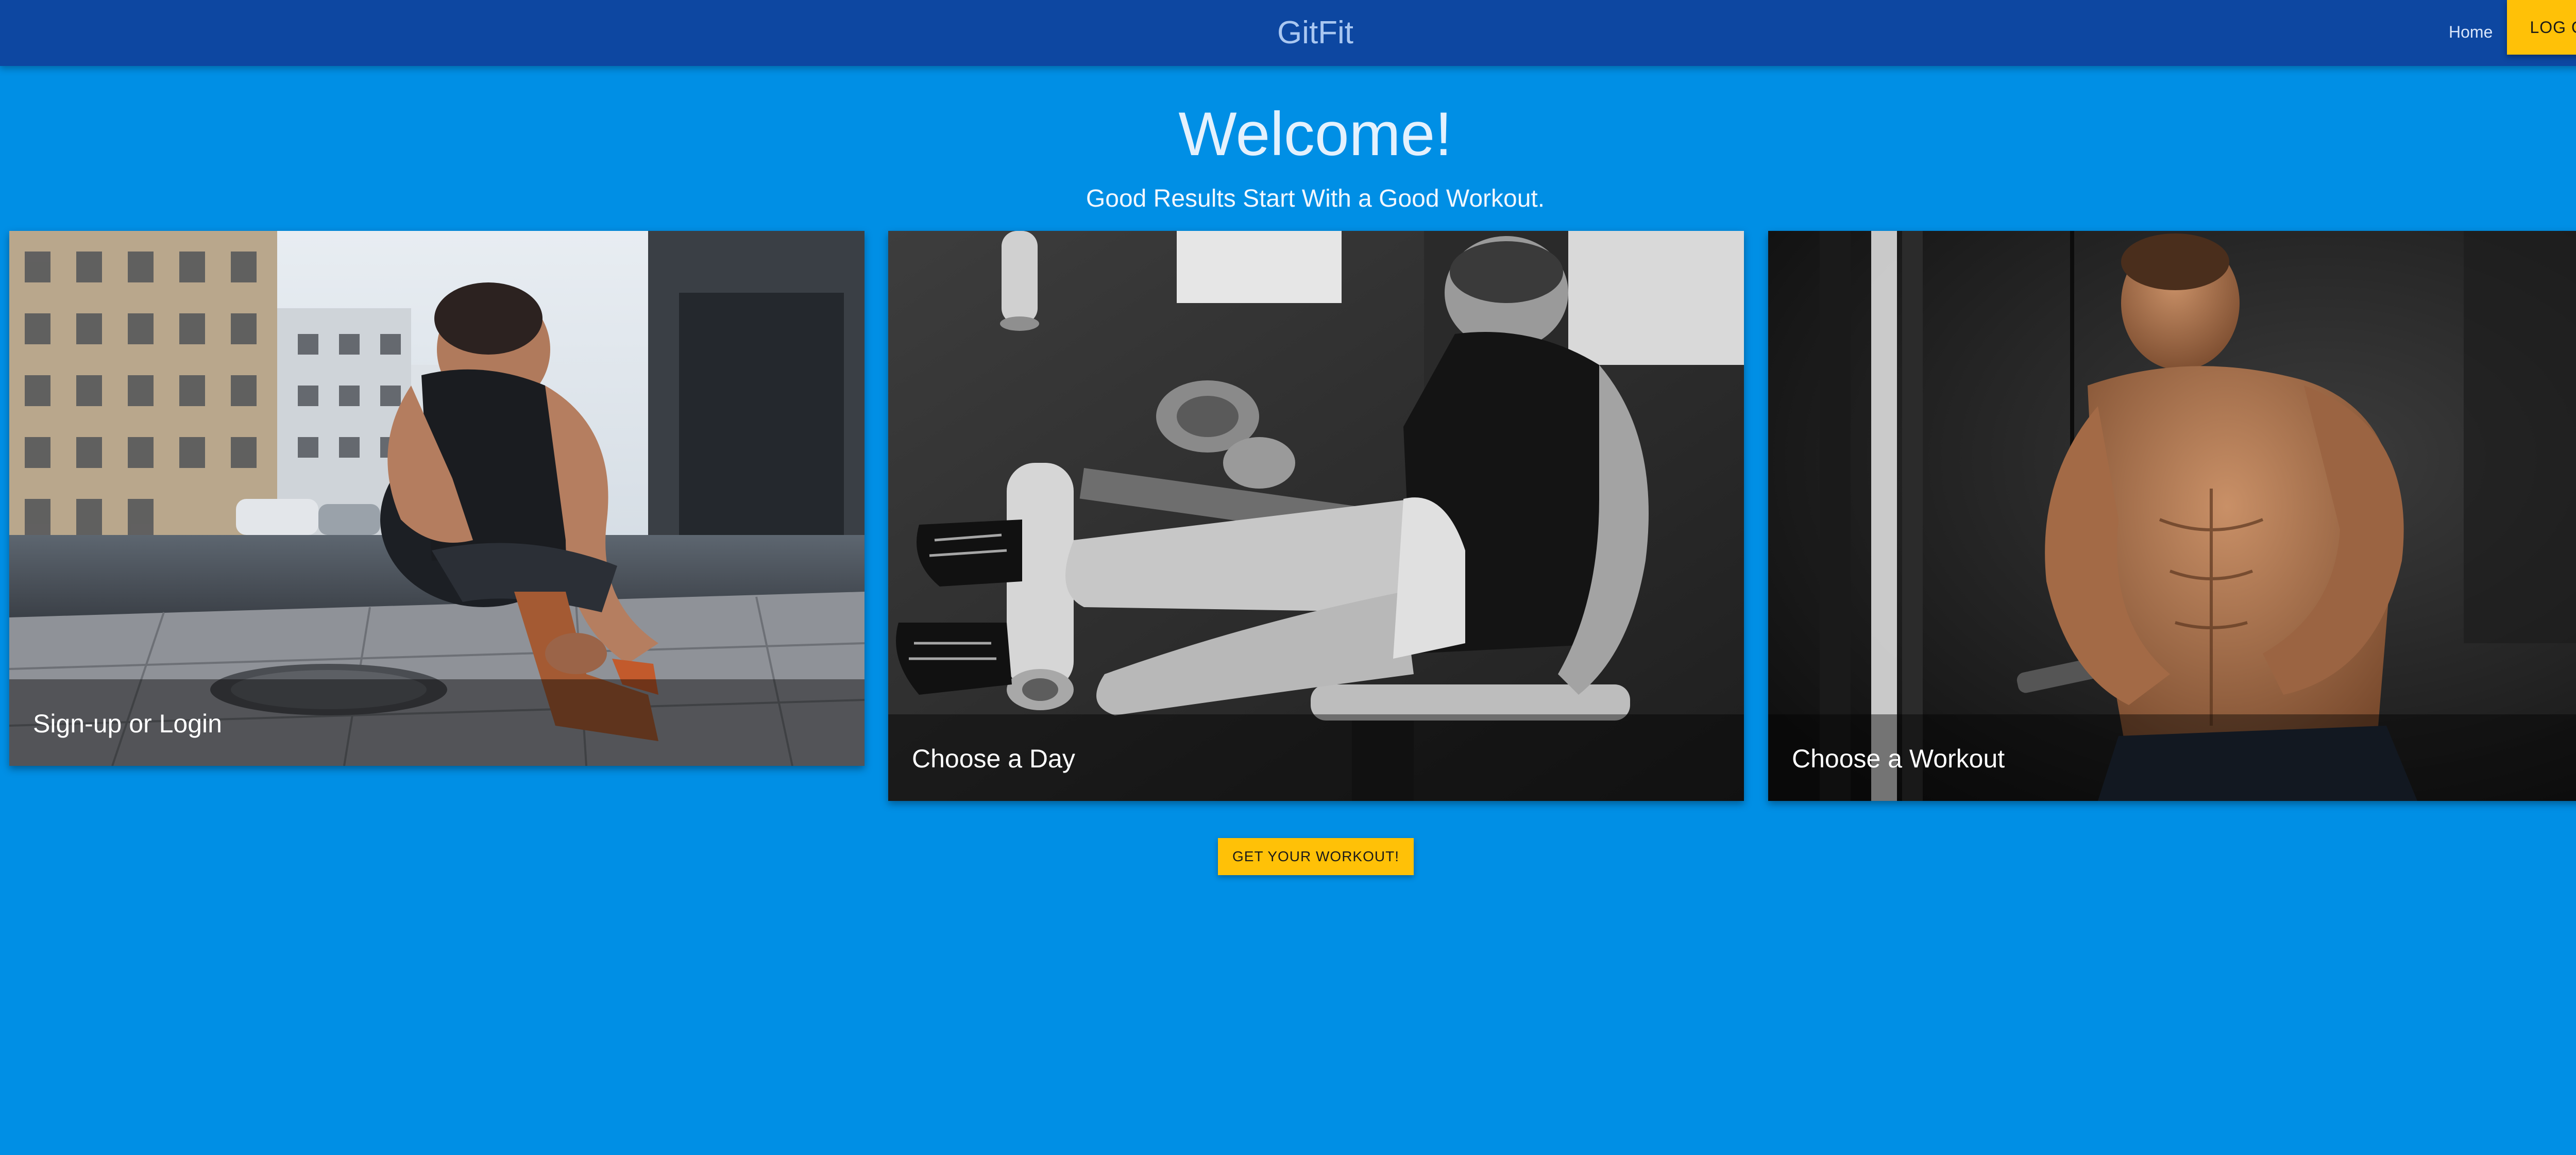  I want to click on card-caption: Choose a Workout, so click(1898, 758).